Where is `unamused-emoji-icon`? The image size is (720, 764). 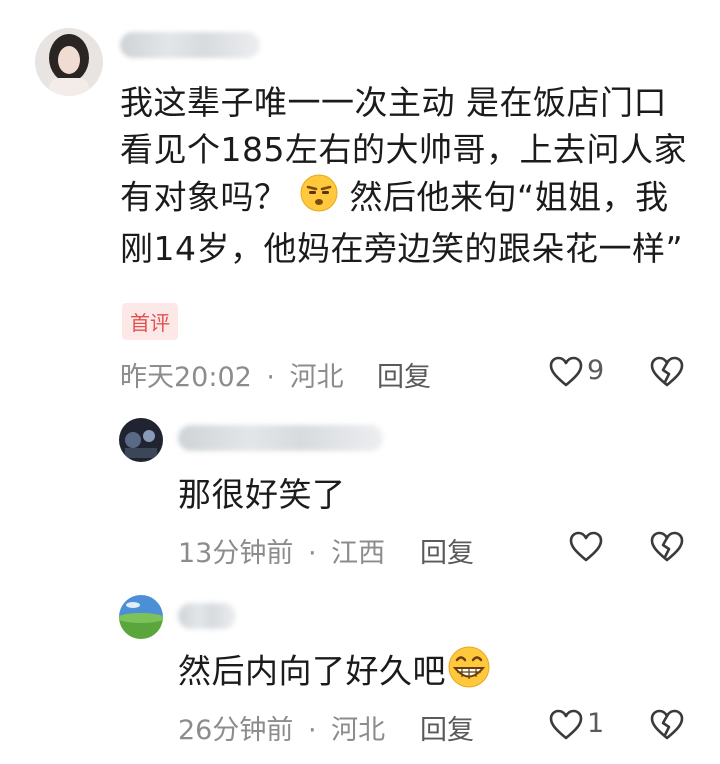 unamused-emoji-icon is located at coordinates (319, 199).